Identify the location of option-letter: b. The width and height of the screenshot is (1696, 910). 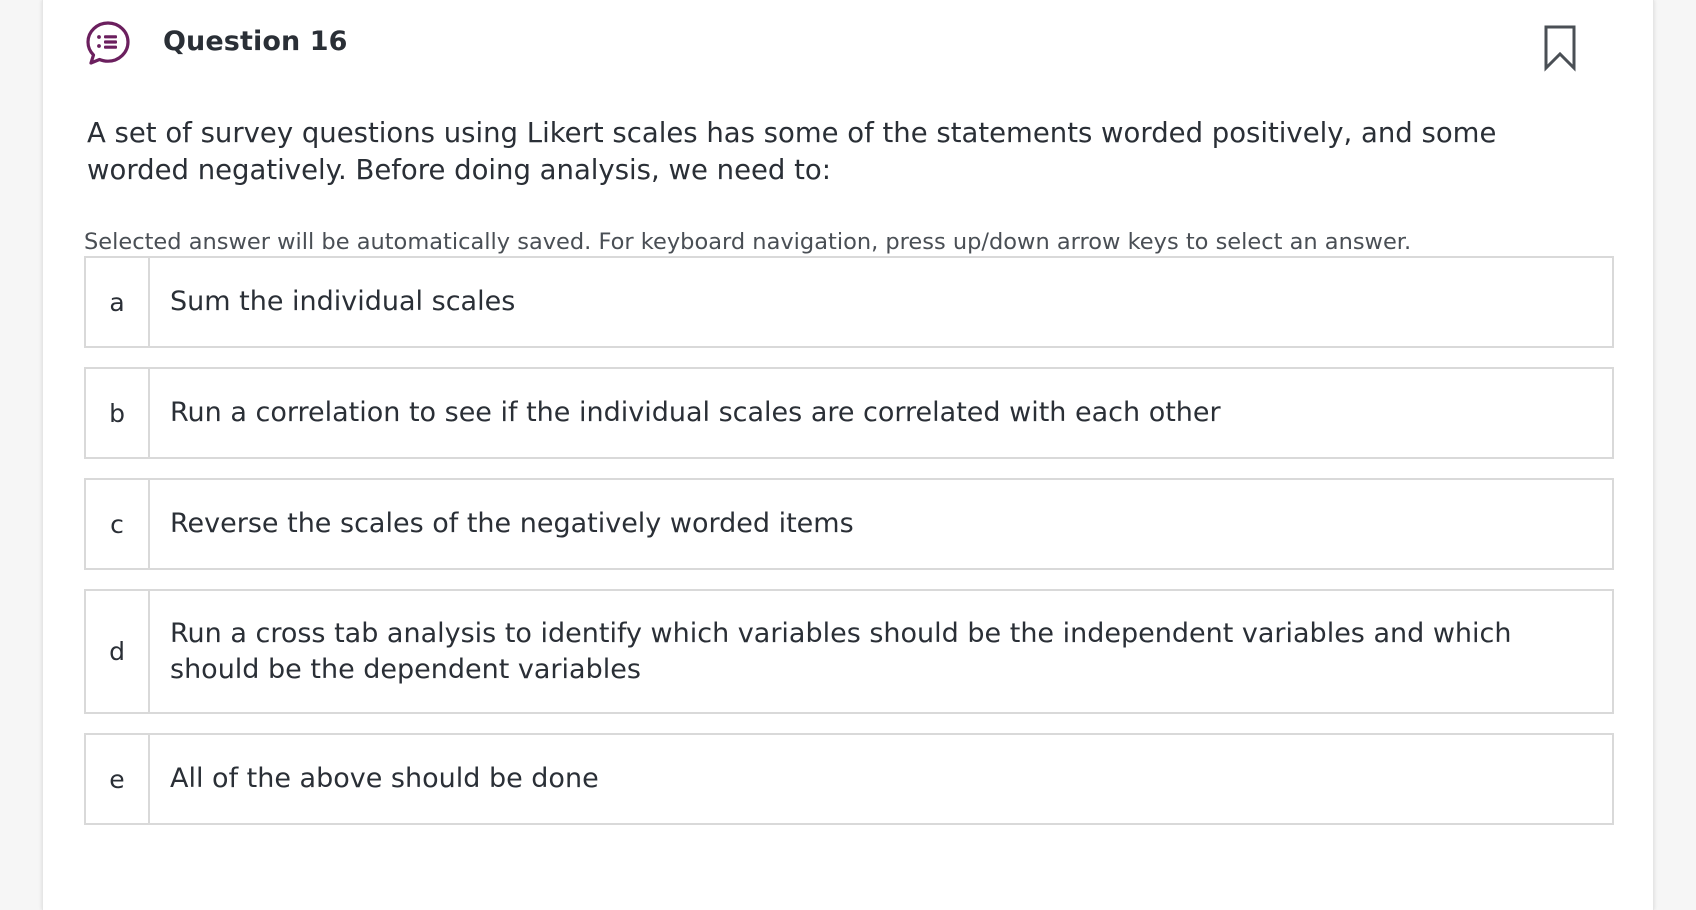
(118, 413).